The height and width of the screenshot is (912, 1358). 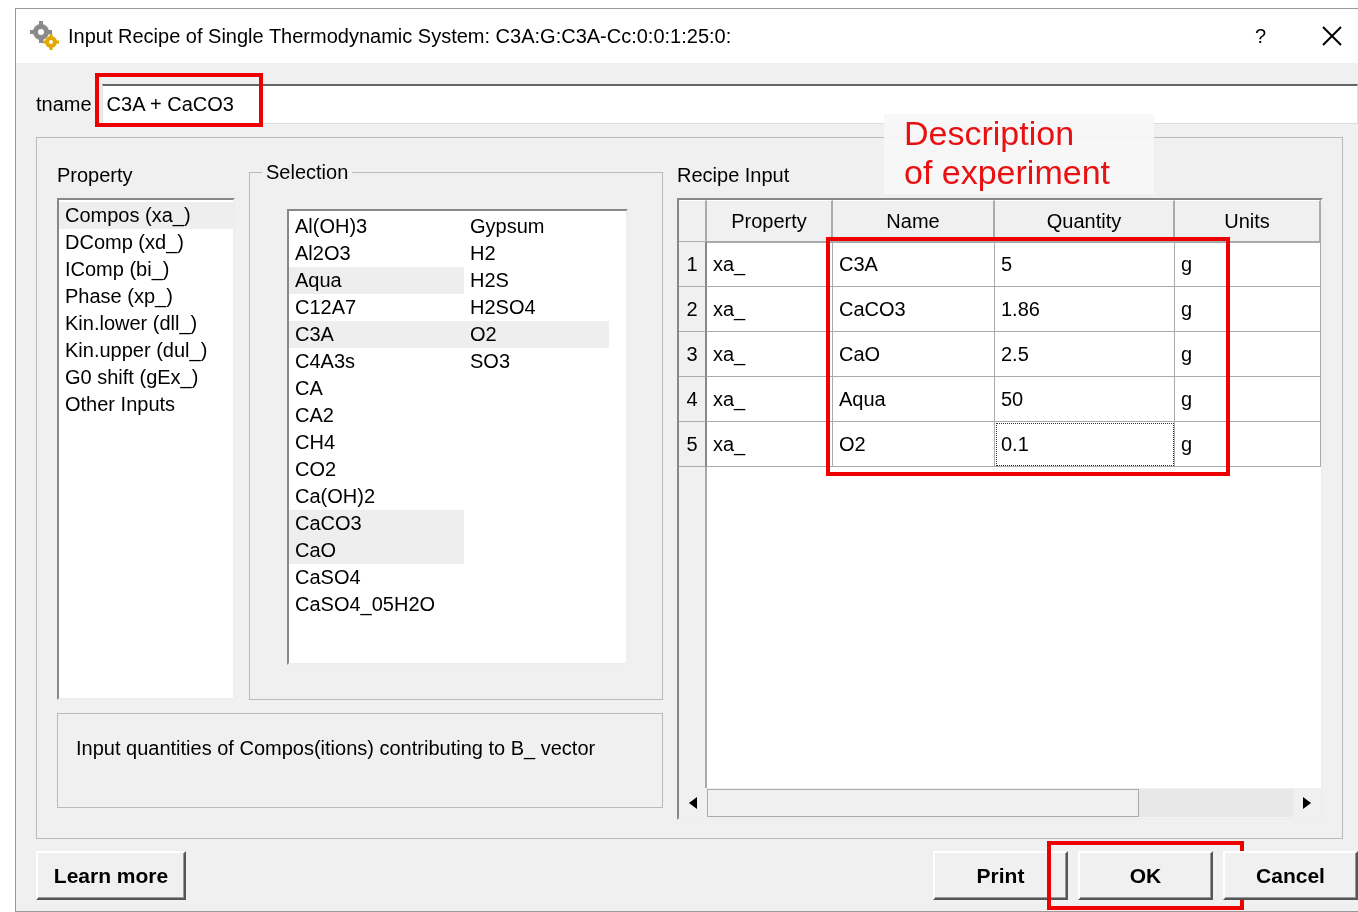 What do you see at coordinates (1000, 803) in the screenshot?
I see `horizontal-scrollbar` at bounding box center [1000, 803].